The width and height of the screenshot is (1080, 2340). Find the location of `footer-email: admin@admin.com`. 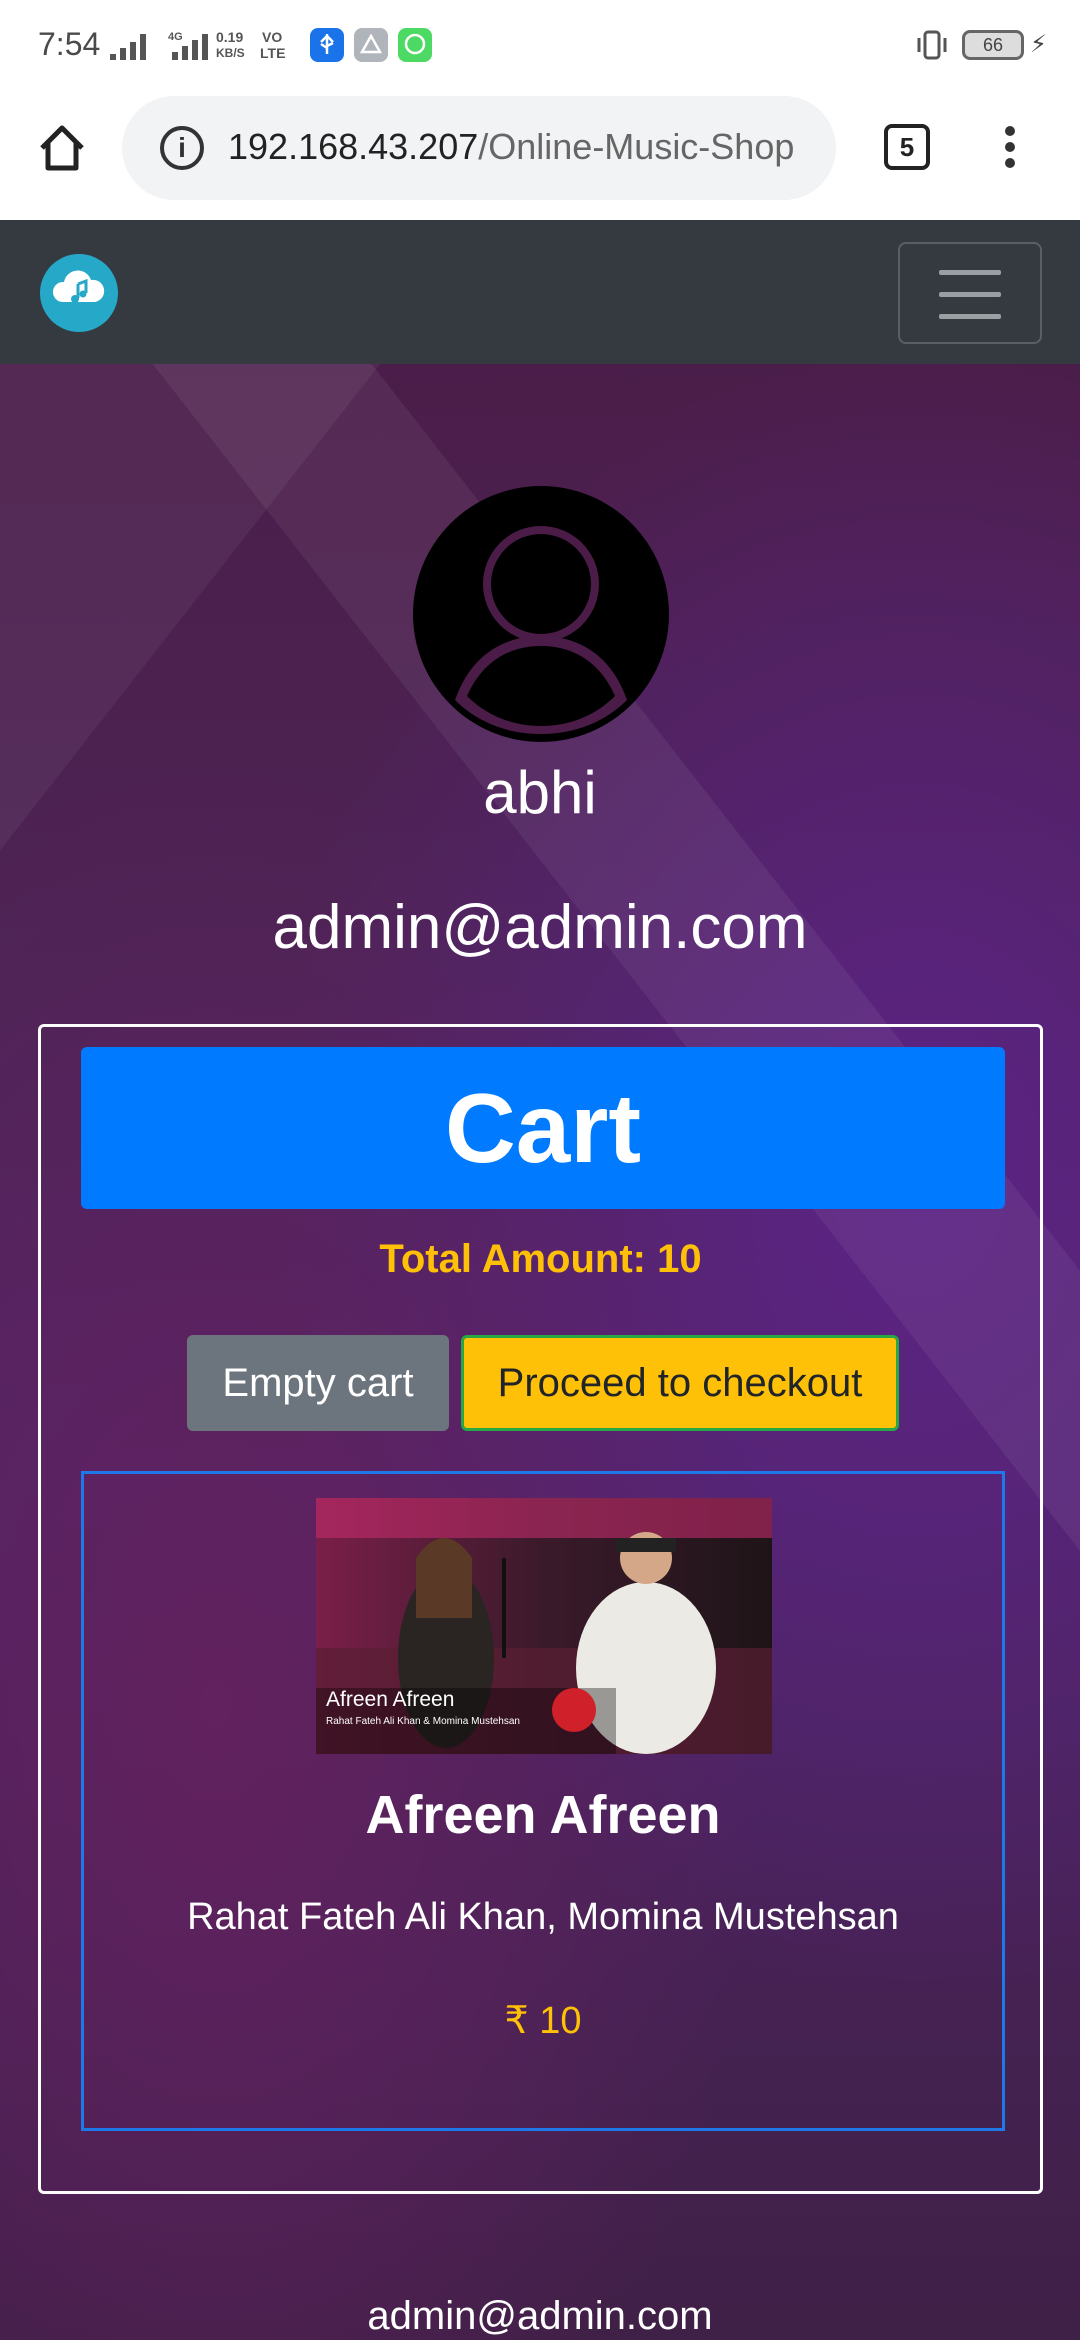

footer-email: admin@admin.com is located at coordinates (540, 2316).